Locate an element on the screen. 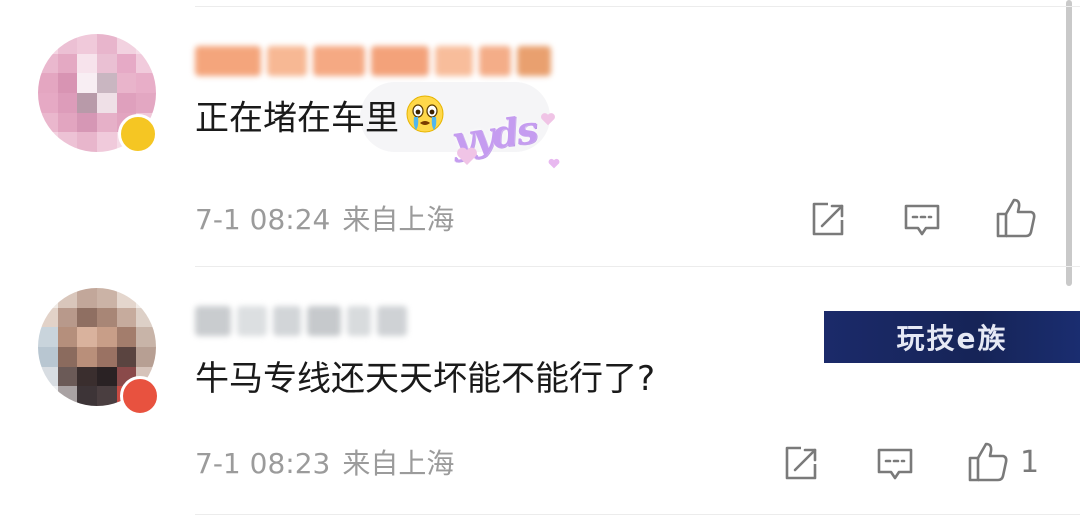 Image resolution: width=1080 pixels, height=522 pixels. like-button is located at coordinates (1021, 218).